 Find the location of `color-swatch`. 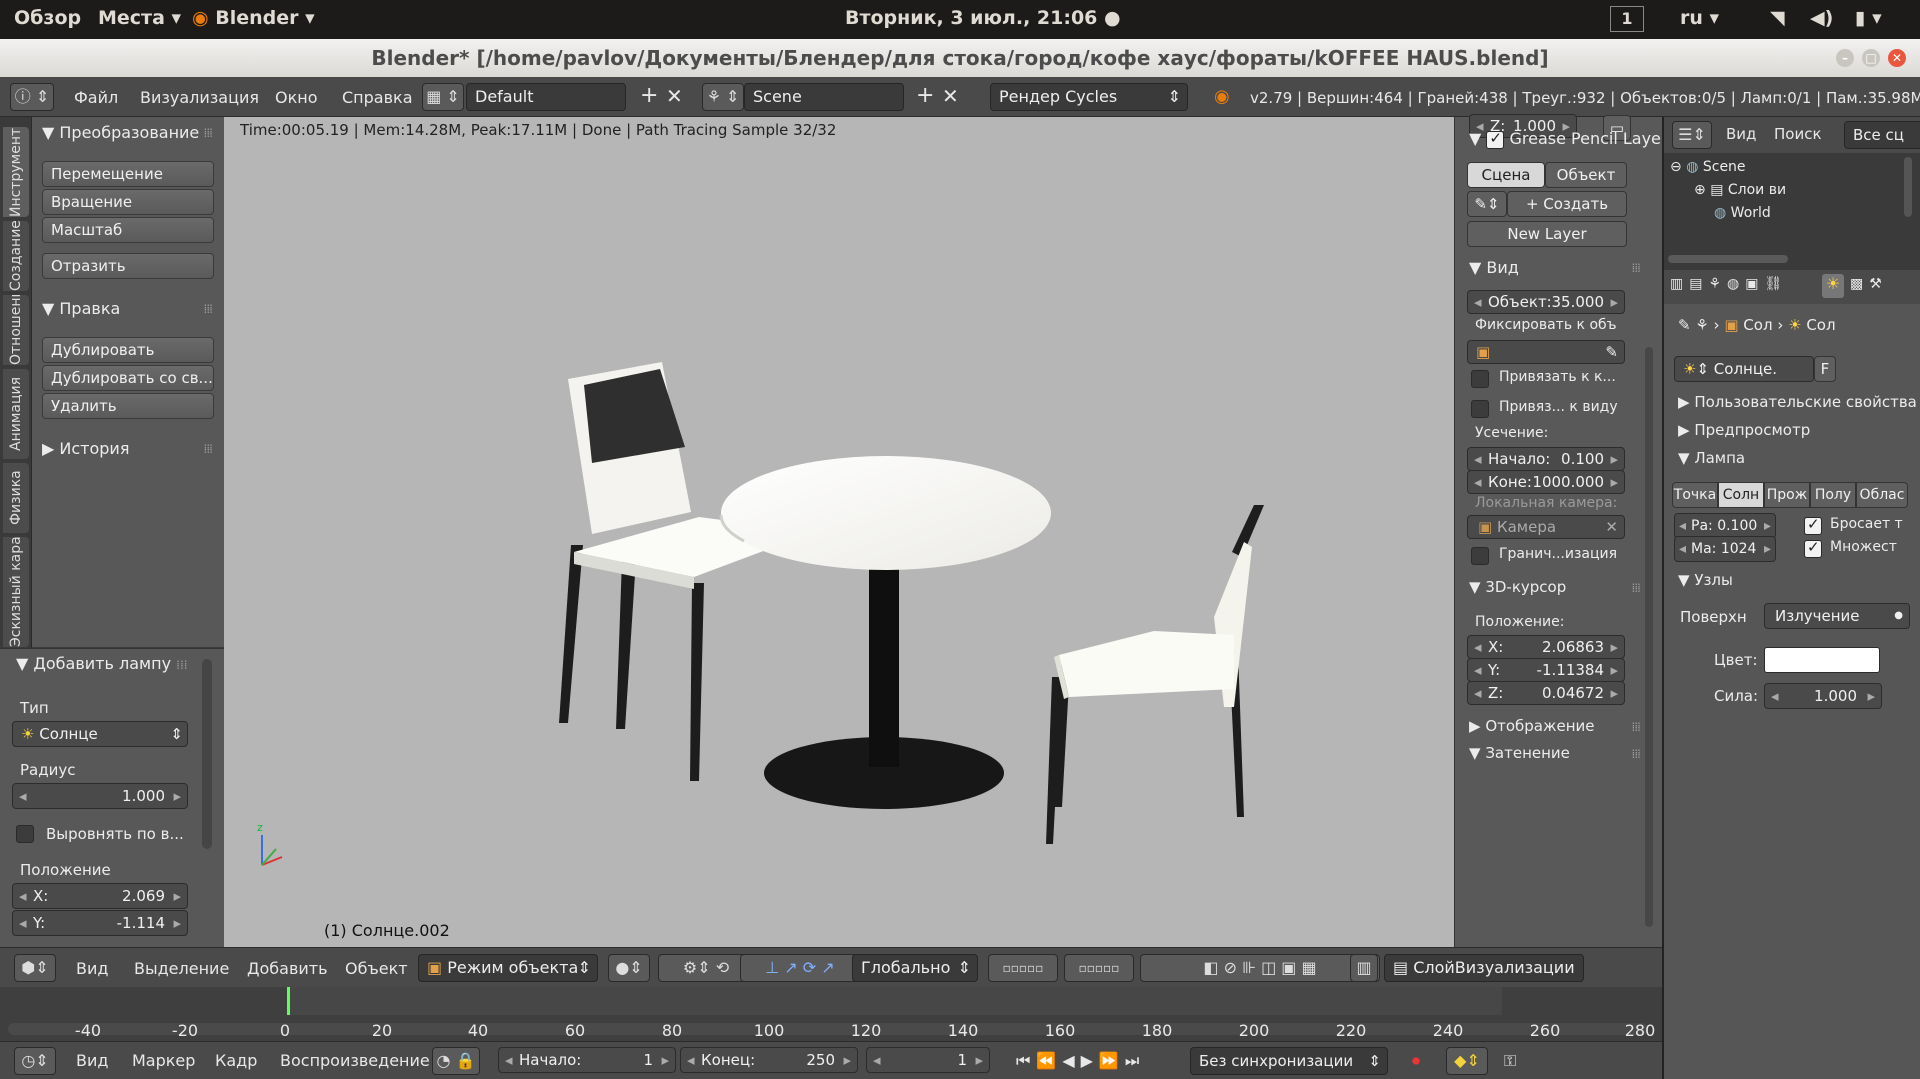

color-swatch is located at coordinates (1822, 660).